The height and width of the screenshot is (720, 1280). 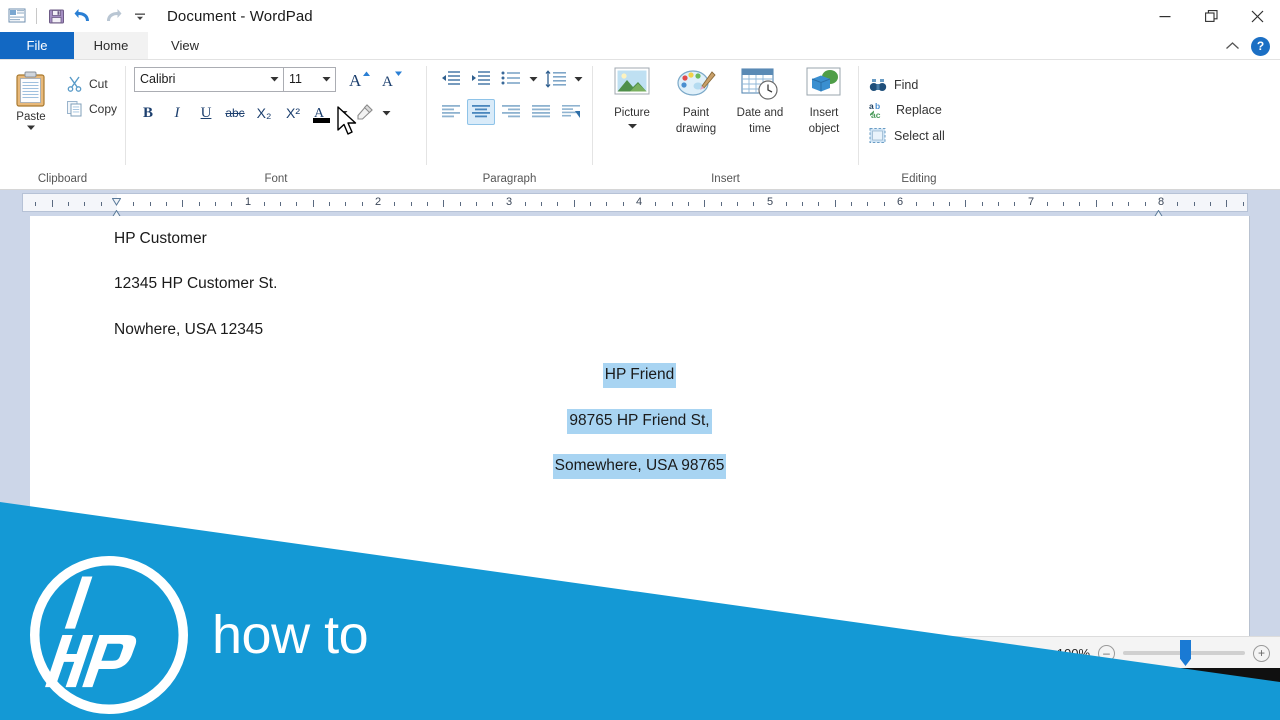 I want to click on notifications-icon, so click(x=1263, y=694).